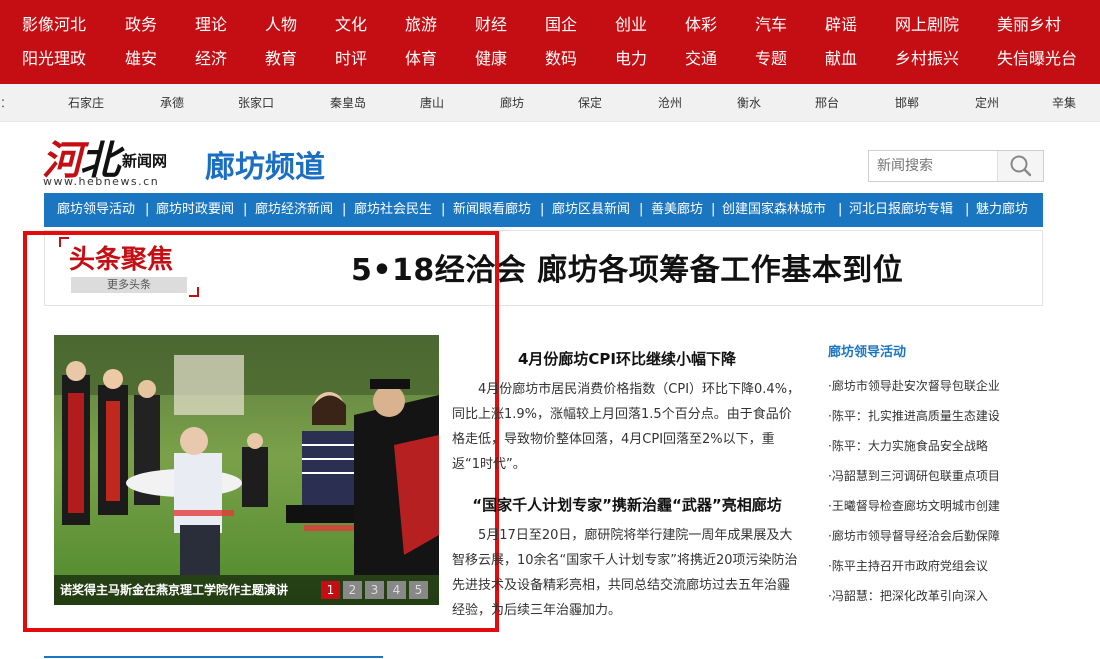  I want to click on slide-photo, so click(246, 470).